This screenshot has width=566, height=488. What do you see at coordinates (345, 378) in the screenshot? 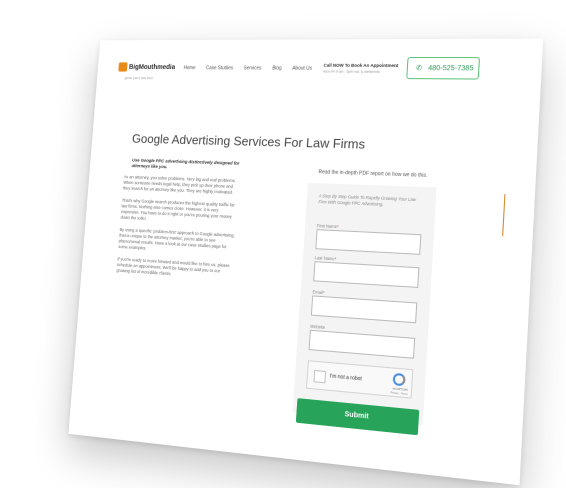
I see `recaptcha-label: I'm not a robot` at bounding box center [345, 378].